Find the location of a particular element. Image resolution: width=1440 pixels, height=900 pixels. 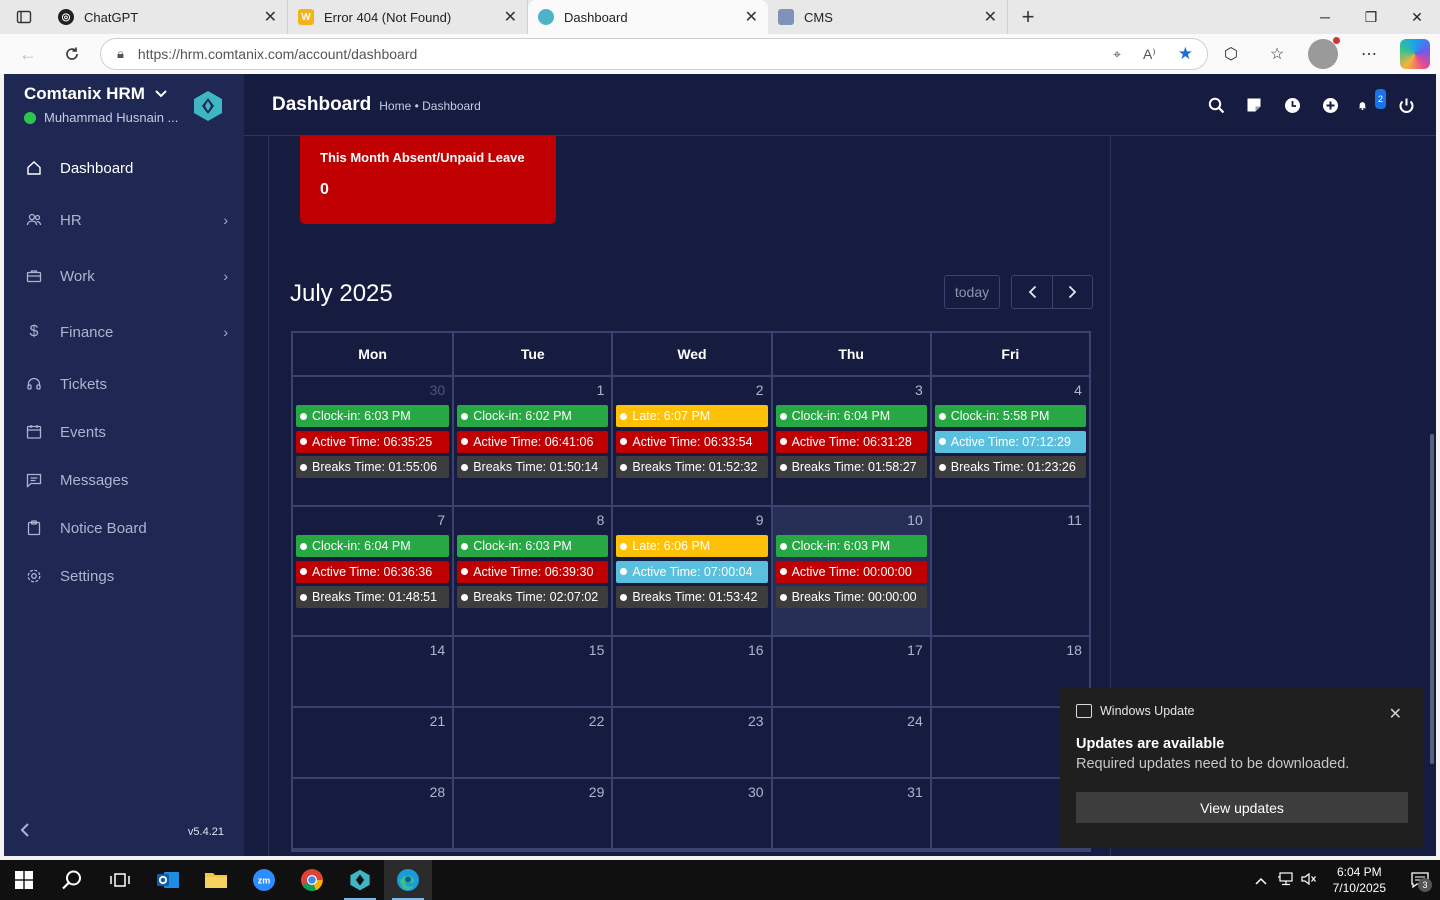

file-explorer-app is located at coordinates (216, 880).